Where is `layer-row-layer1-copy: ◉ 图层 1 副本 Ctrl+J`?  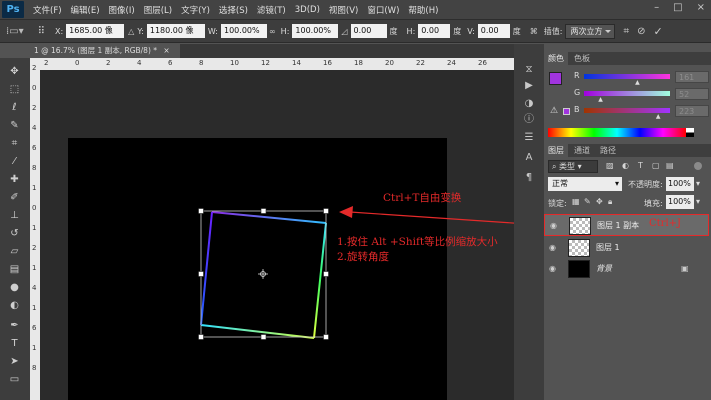
layer-row-layer1-copy: ◉ 图层 1 副本 Ctrl+J is located at coordinates (626, 225).